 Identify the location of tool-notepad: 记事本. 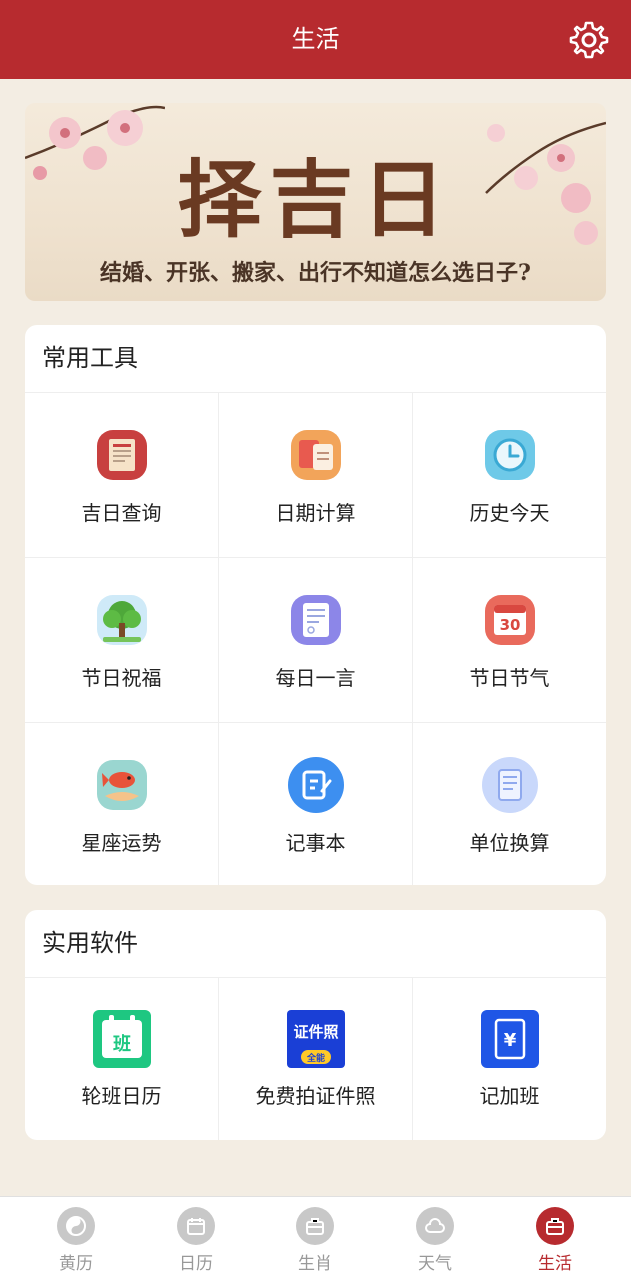
(316, 804).